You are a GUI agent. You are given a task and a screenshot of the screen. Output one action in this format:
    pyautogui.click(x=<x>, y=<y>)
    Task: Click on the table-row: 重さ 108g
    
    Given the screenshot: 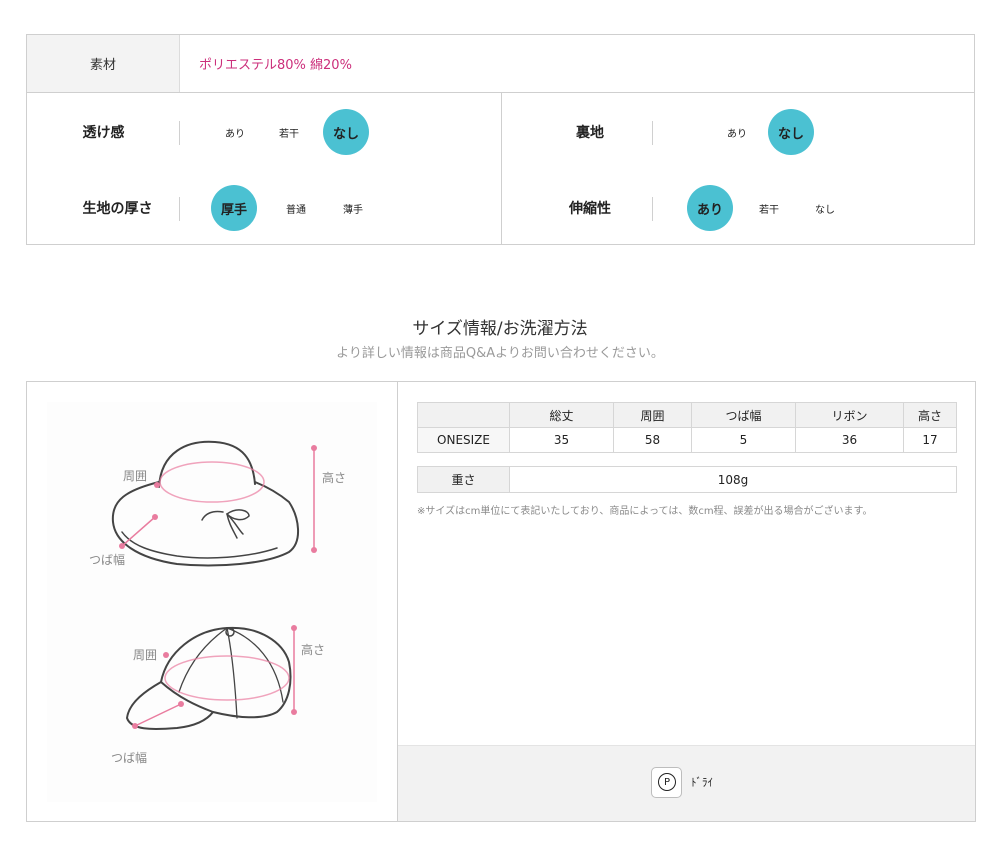 What is the action you would take?
    pyautogui.click(x=687, y=479)
    